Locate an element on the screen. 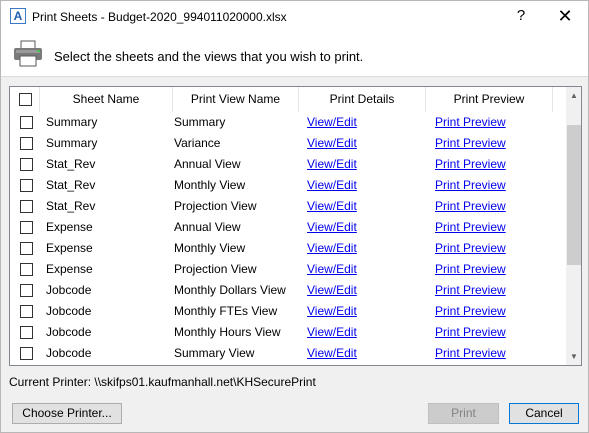 The image size is (589, 433). select-all-checkbox is located at coordinates (25, 99).